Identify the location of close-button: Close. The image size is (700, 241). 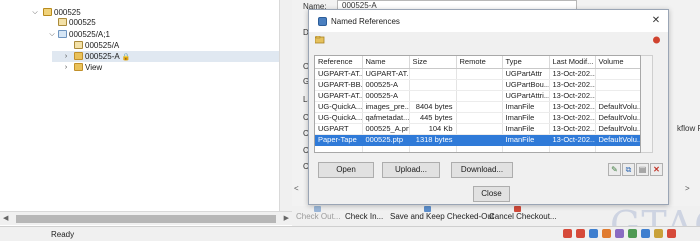
(491, 194).